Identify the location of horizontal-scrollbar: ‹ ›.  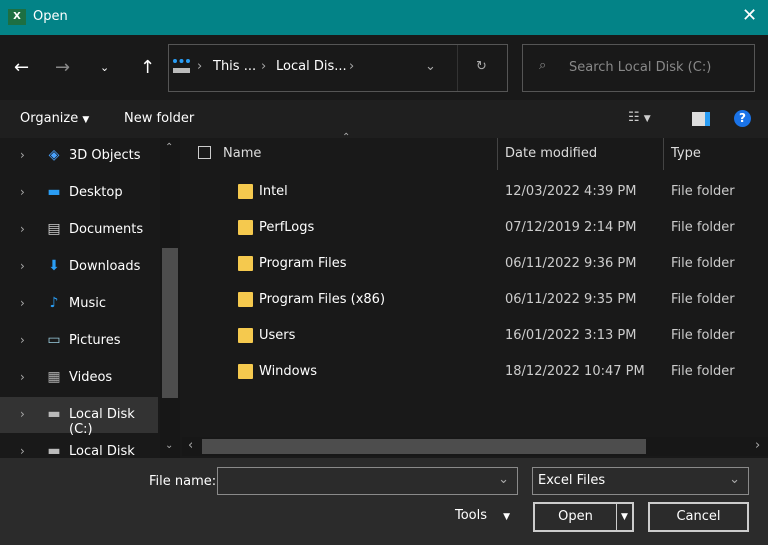
(475, 446).